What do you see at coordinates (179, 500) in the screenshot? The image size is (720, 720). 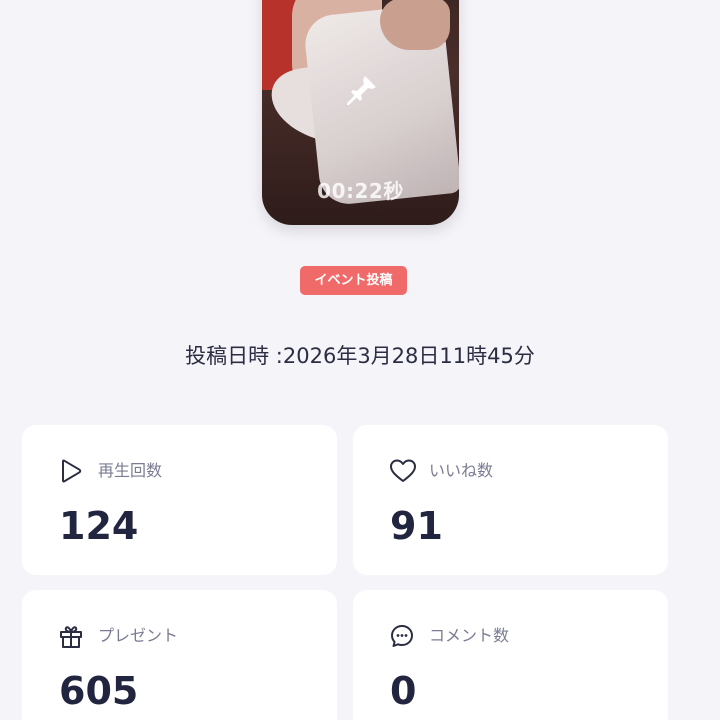 I see `stat-card-plays: 再生回数 124` at bounding box center [179, 500].